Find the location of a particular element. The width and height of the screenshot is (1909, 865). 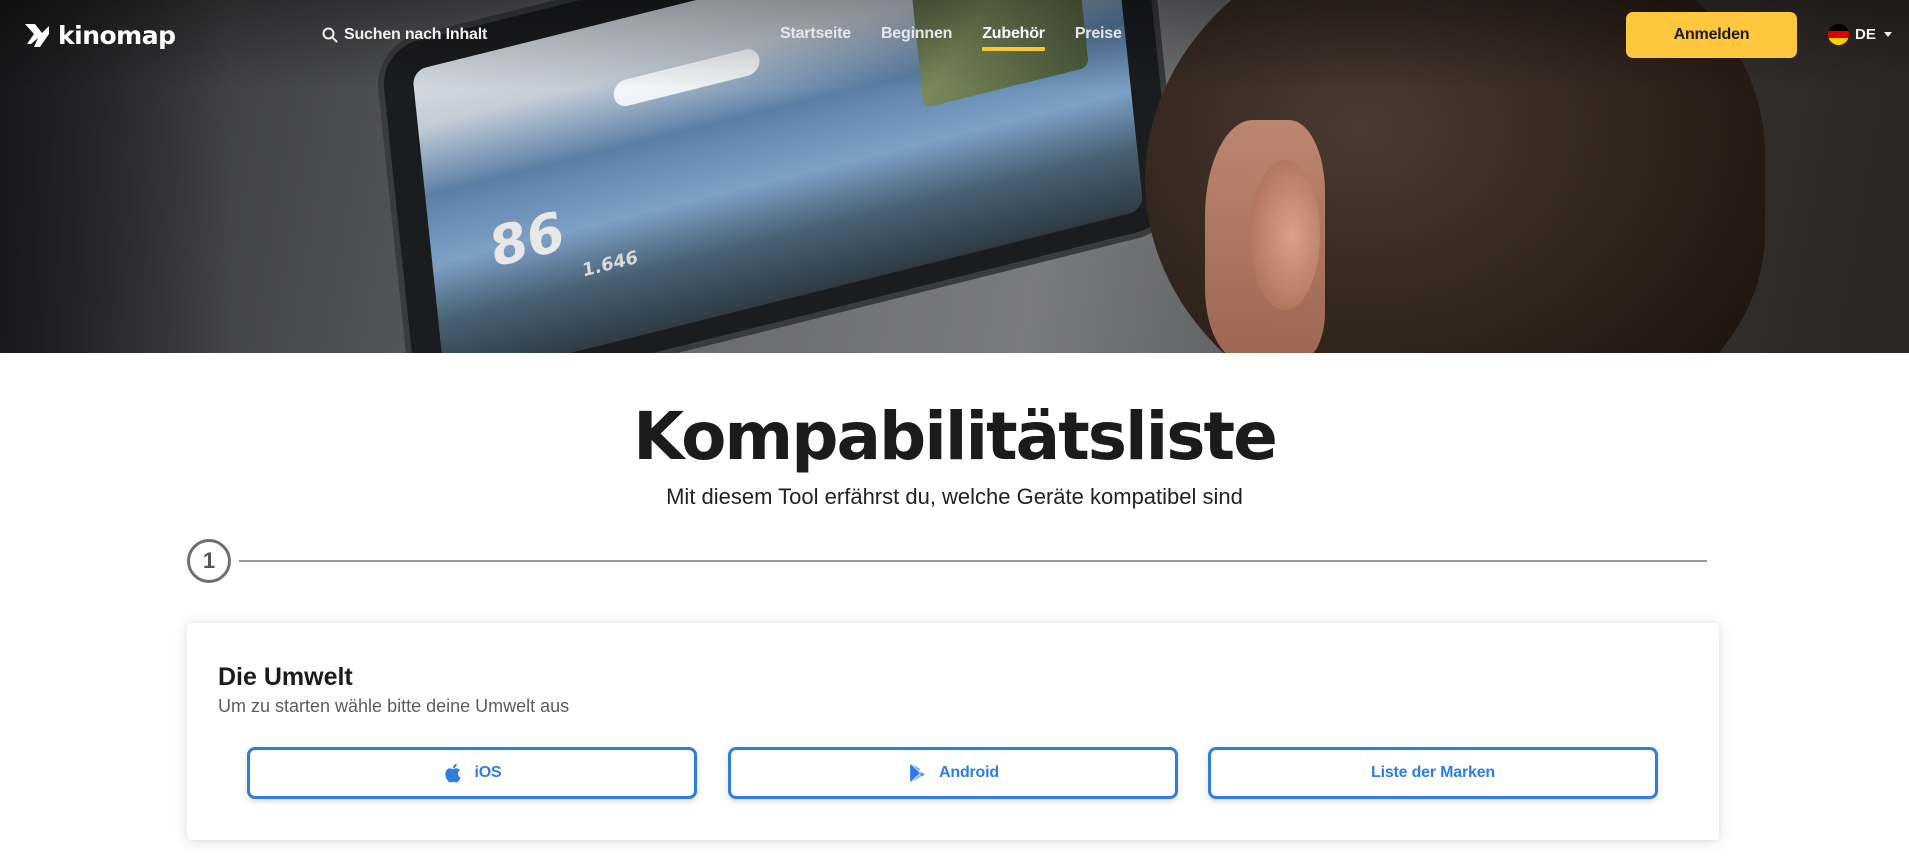

language-selector: DE is located at coordinates (1860, 34).